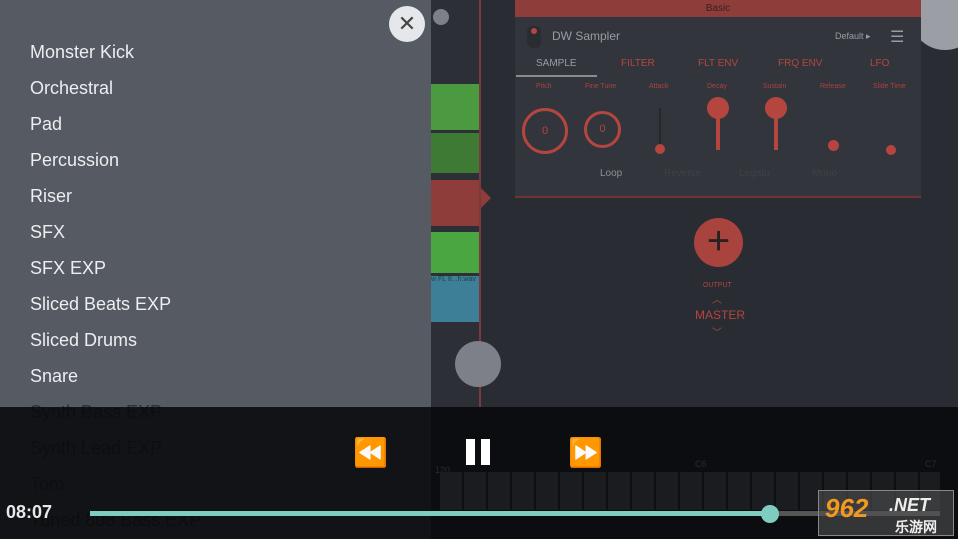 This screenshot has width=958, height=539. Describe the element at coordinates (100, 304) in the screenshot. I see `list-item: Sliced Beats EXP` at that location.